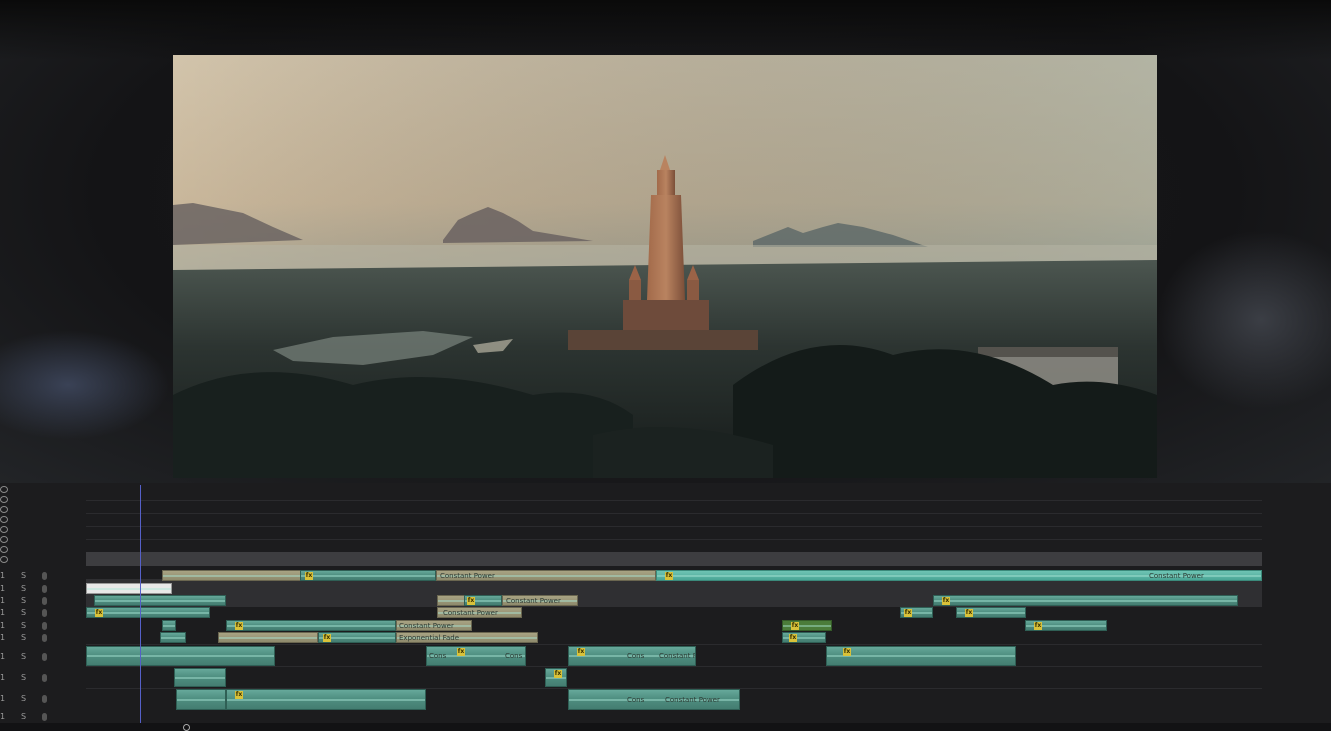 This screenshot has height=731, width=1331. What do you see at coordinates (429, 638) in the screenshot?
I see `clip-label: Exponential Fade` at bounding box center [429, 638].